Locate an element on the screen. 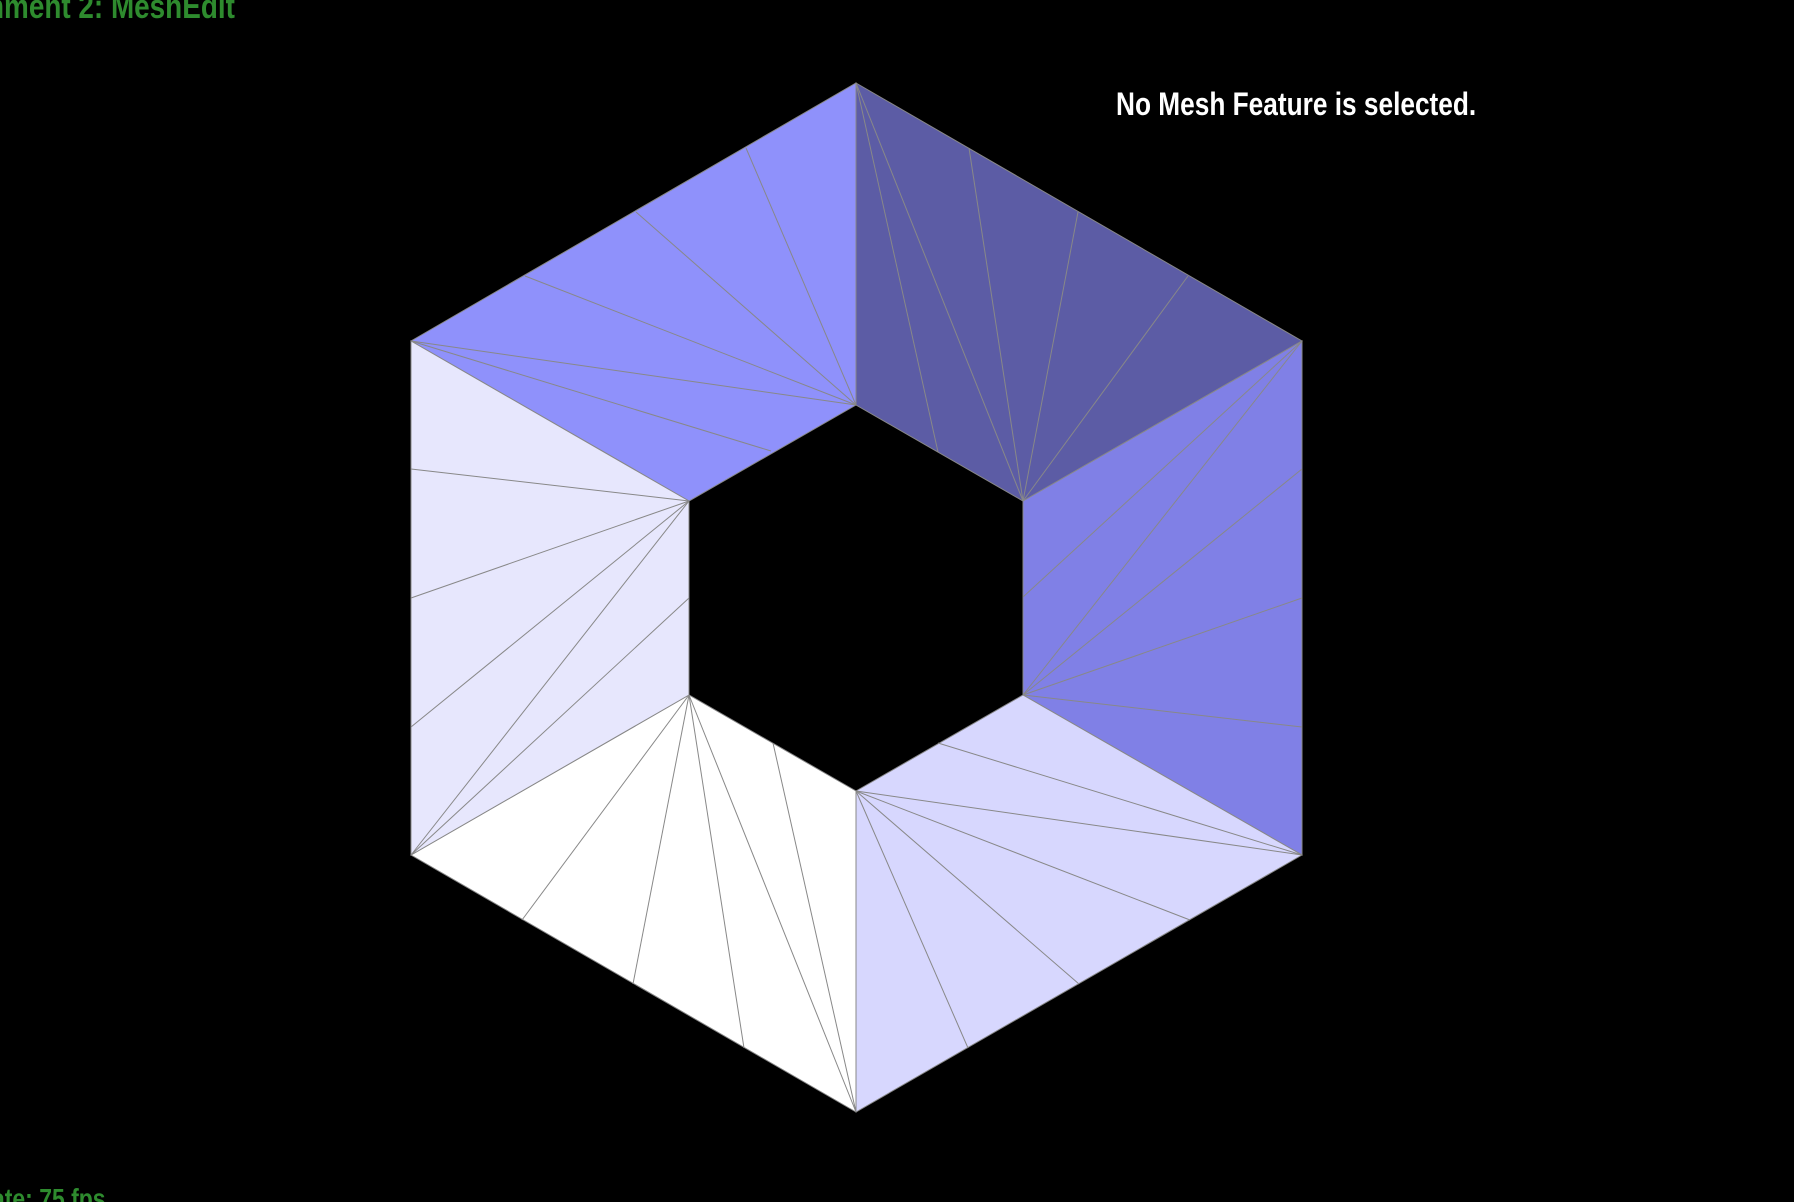  framerate-readout: ate: 75 fps is located at coordinates (53, 1192).